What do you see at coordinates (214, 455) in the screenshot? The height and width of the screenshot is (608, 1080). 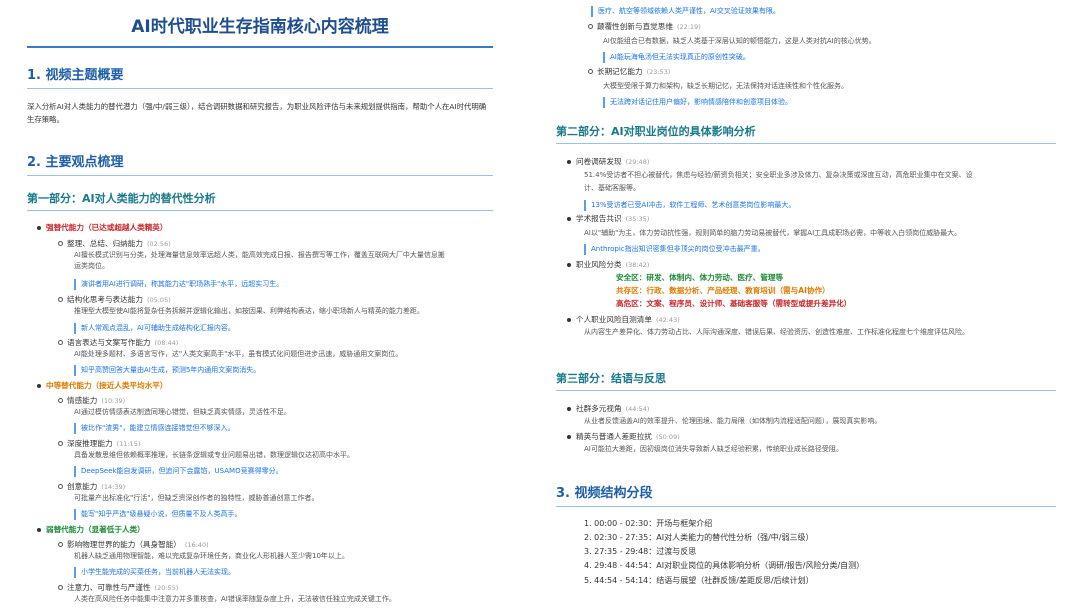 I see `ability-description: 具备发散思维但依赖概率推理，长链条逻辑或专业问题易出错，数理逻辑仅达初高中水平。` at bounding box center [214, 455].